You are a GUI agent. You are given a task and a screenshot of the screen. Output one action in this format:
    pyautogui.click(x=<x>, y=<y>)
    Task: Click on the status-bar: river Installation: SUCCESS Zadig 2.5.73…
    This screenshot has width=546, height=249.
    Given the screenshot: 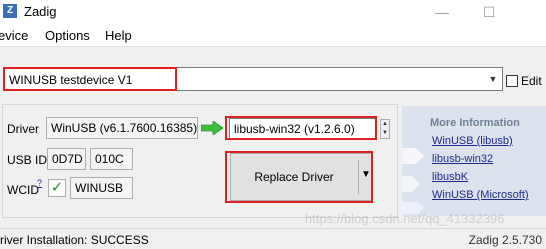 What is the action you would take?
    pyautogui.click(x=273, y=238)
    